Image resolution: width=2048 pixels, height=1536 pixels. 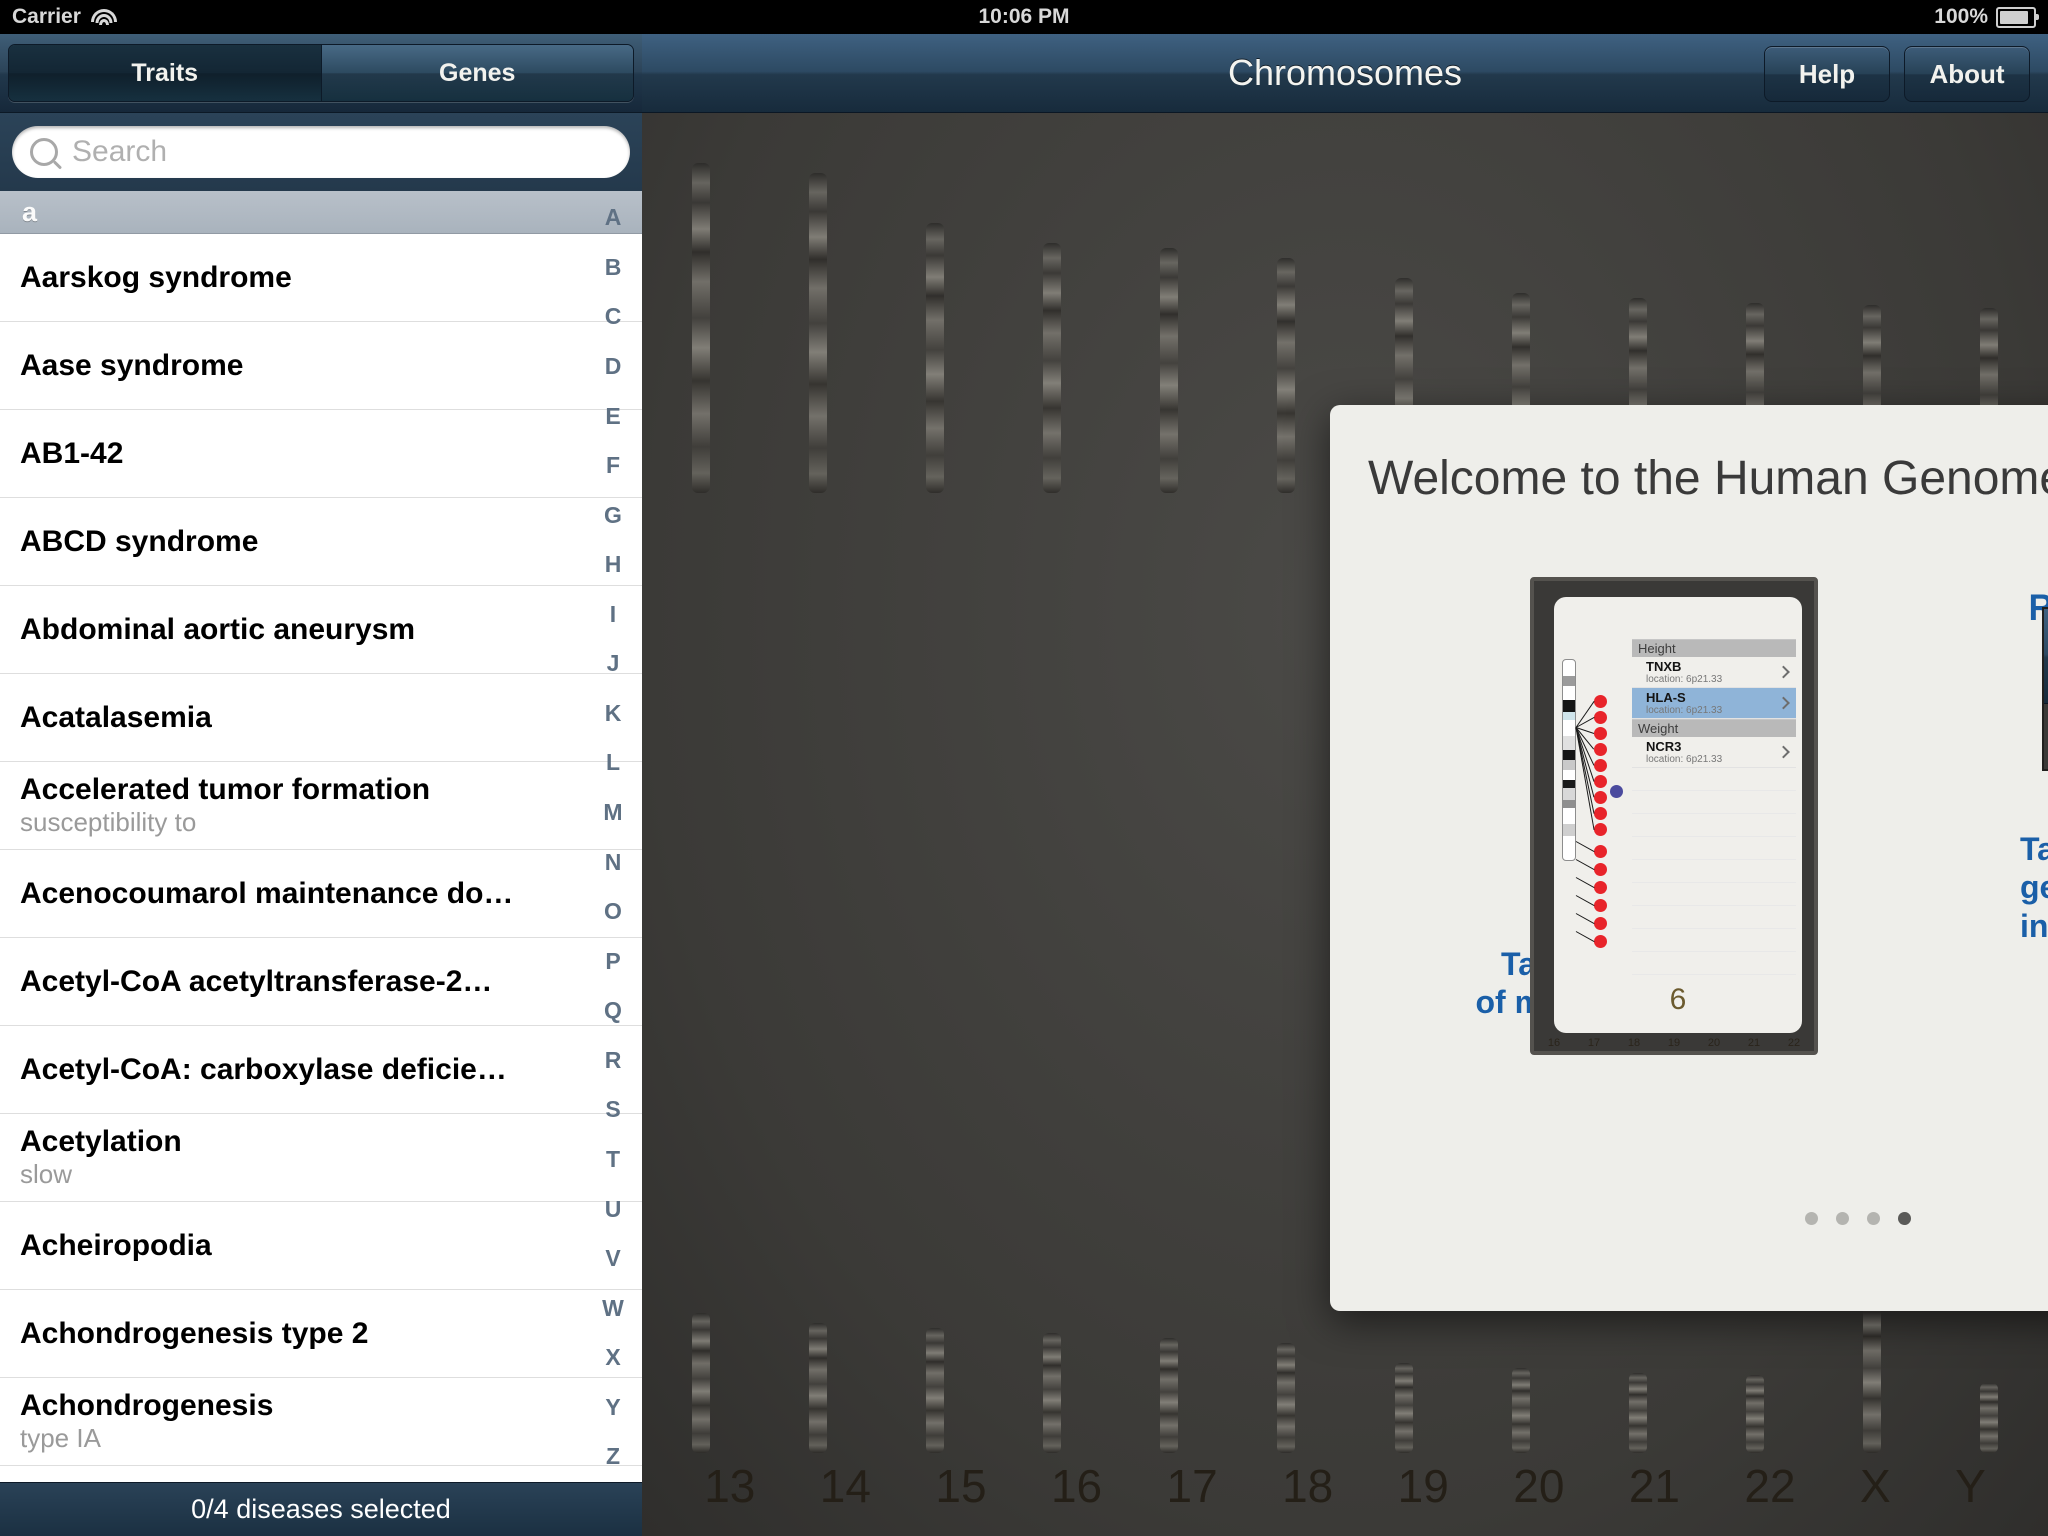 I want to click on alphabet-index-s: S, so click(x=612, y=1109).